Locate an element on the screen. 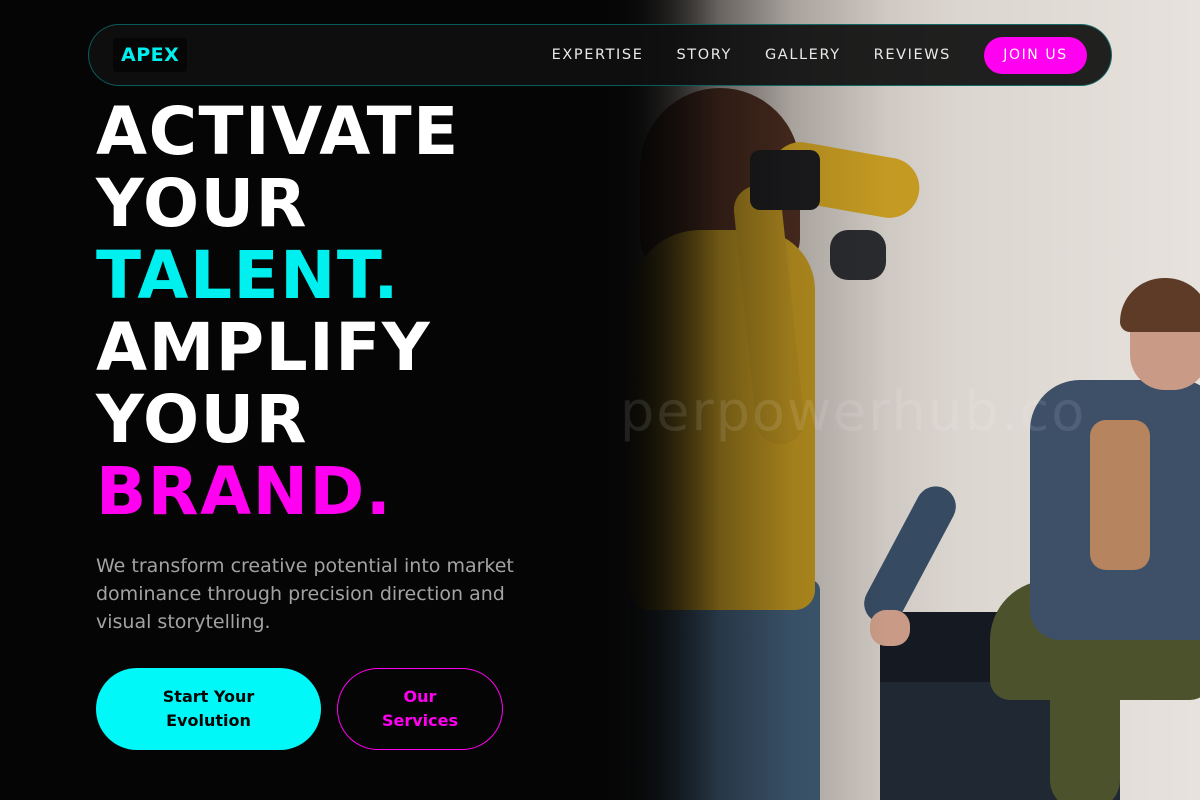  nav-link-story: STORY is located at coordinates (703, 55).